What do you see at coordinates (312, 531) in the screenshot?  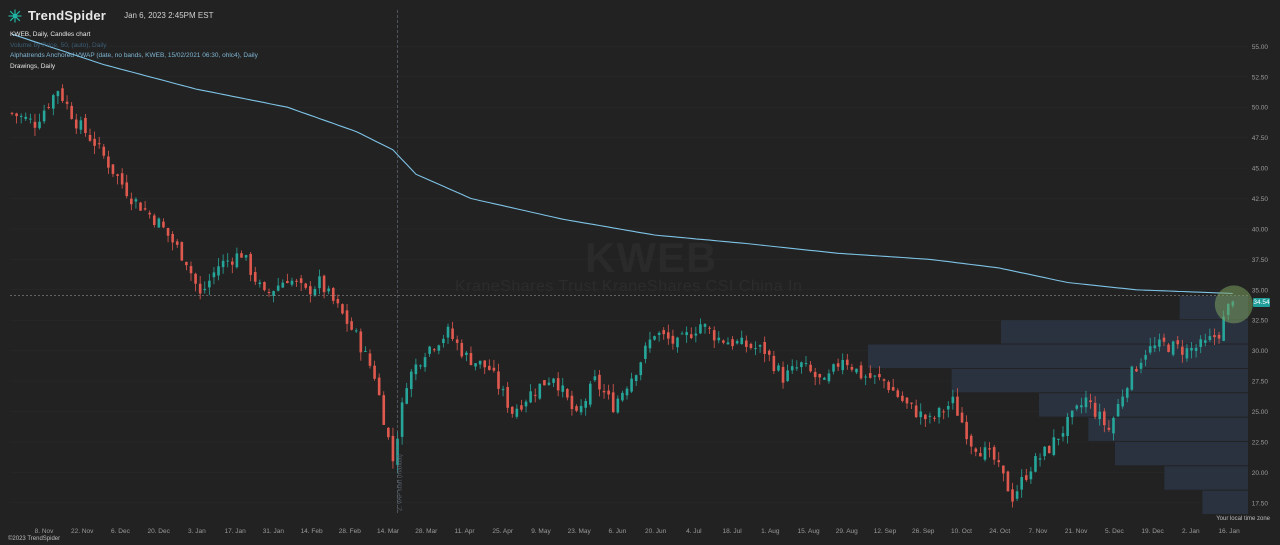 I see `x-axis-label: 14. Feb` at bounding box center [312, 531].